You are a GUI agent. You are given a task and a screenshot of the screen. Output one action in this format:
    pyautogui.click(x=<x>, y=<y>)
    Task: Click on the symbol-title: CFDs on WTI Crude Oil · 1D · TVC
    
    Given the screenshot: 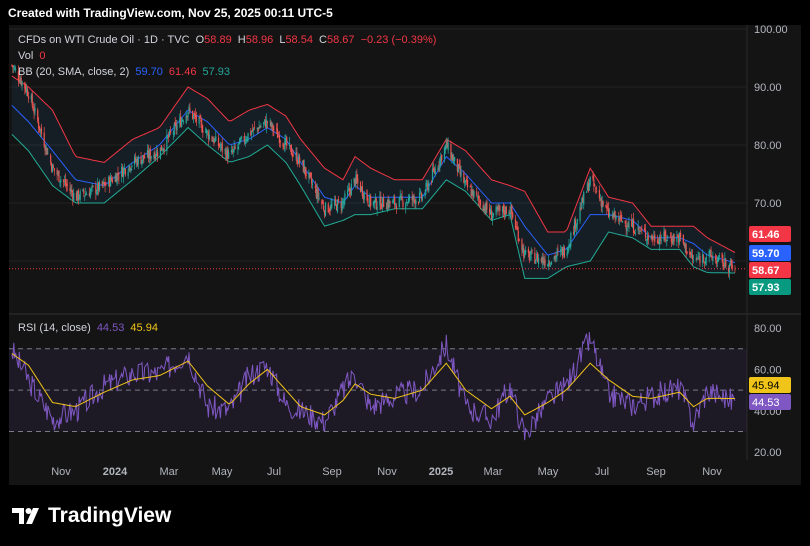 What is the action you would take?
    pyautogui.click(x=104, y=40)
    